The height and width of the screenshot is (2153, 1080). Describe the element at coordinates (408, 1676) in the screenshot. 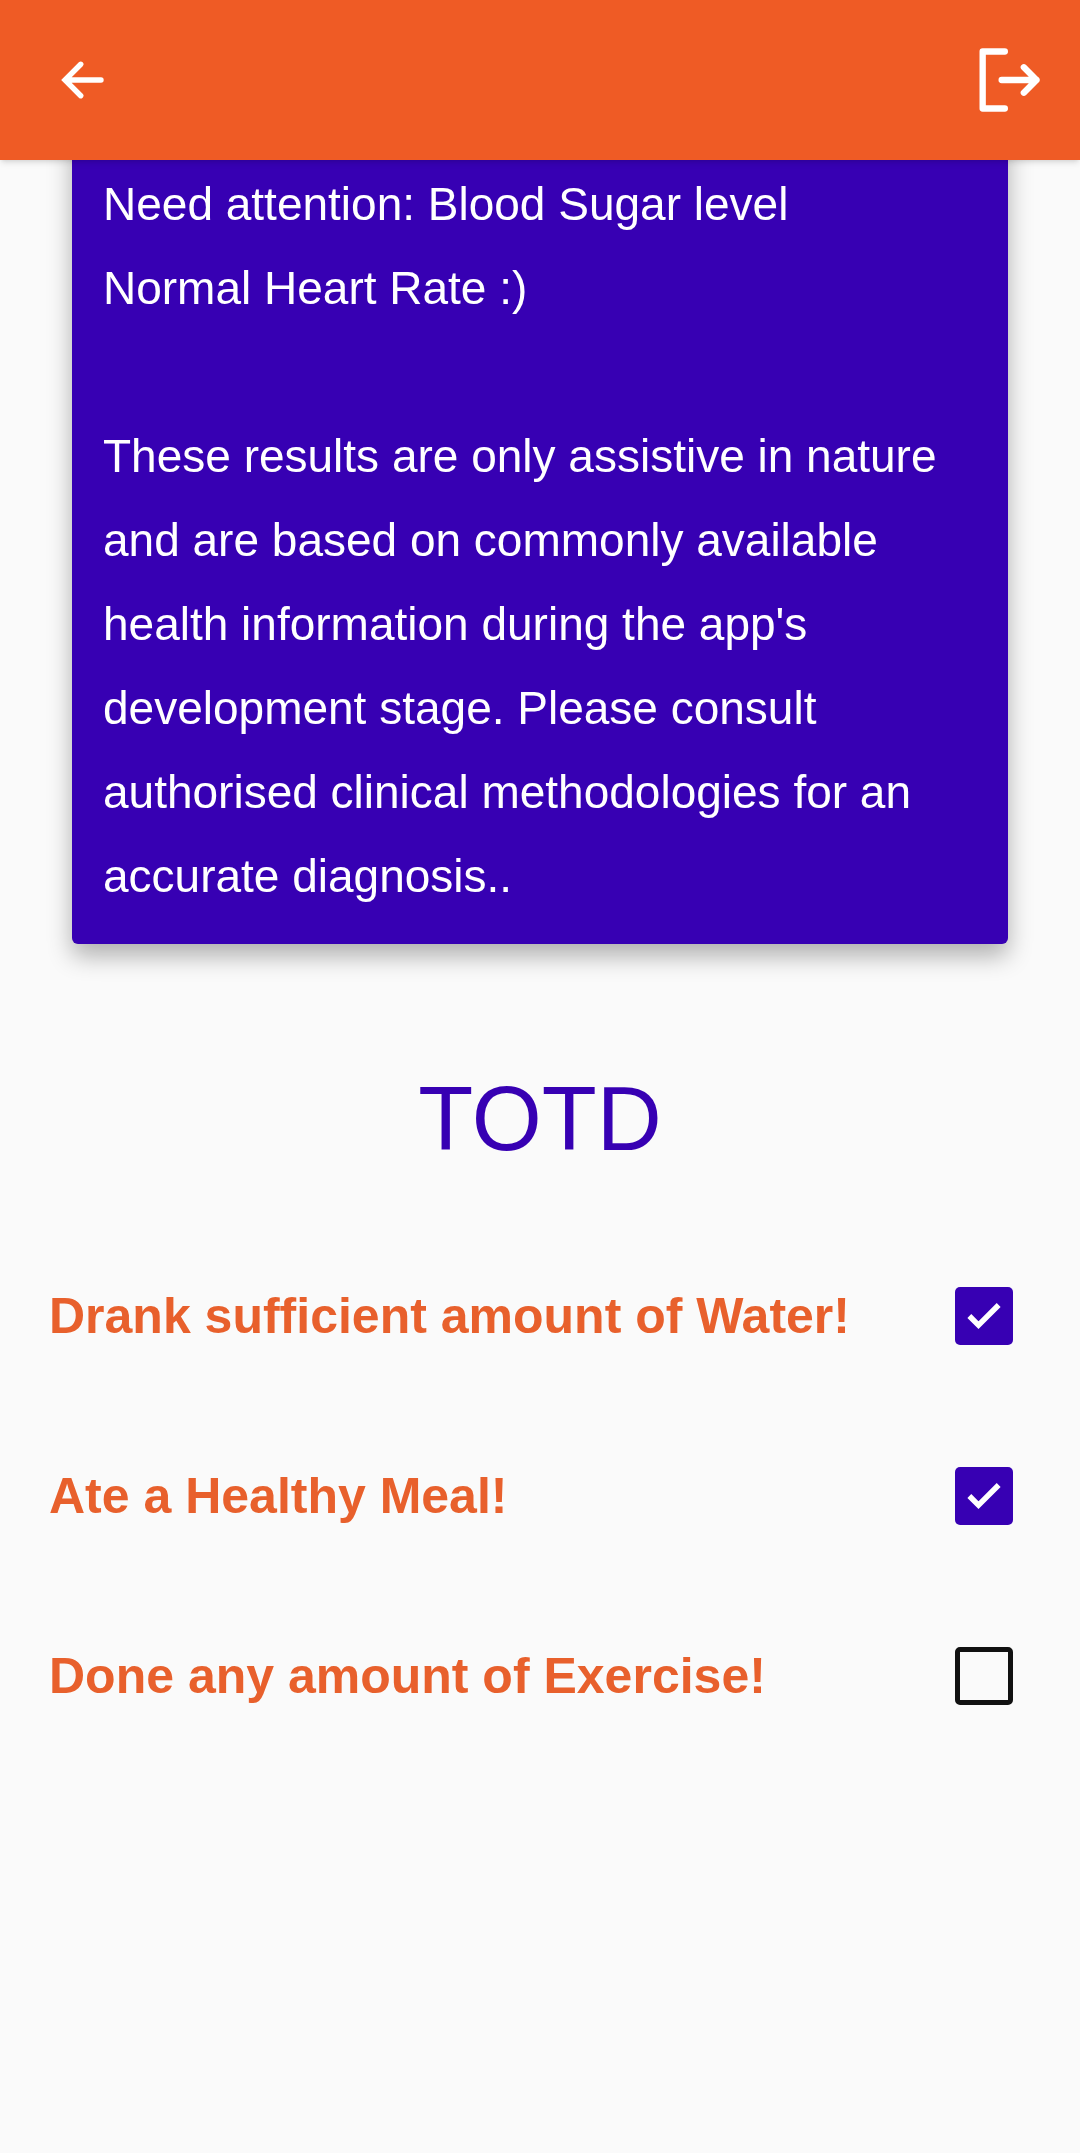

I see `task-label: Done any amount of Exercise!` at that location.